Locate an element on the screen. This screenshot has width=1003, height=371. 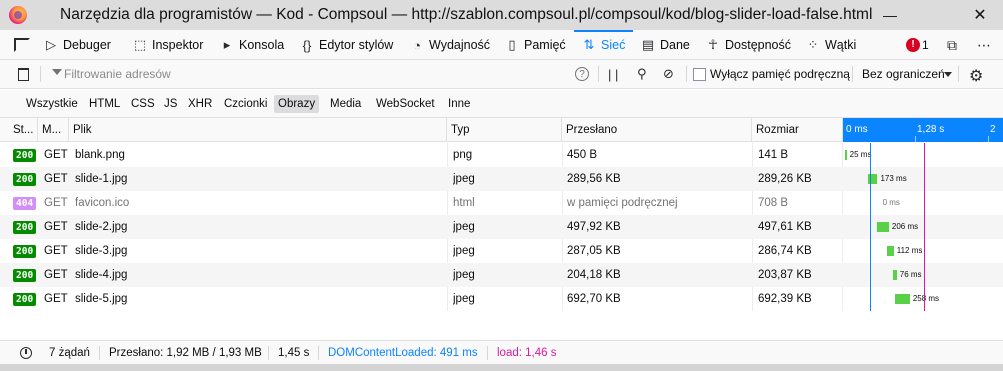
search-icon: ⚲ is located at coordinates (642, 74).